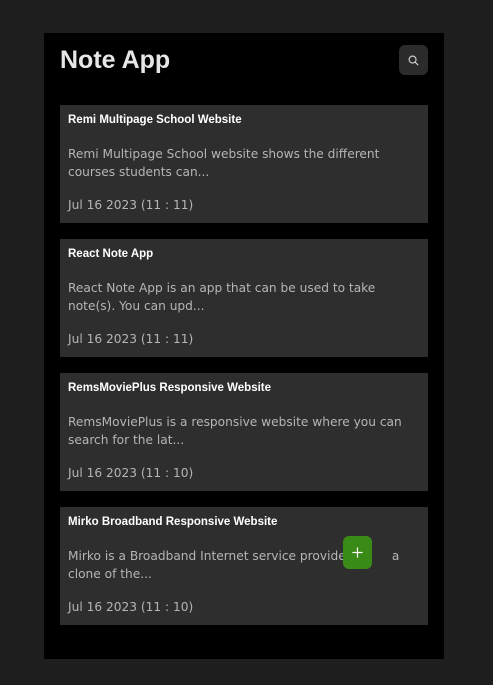  I want to click on search-button, so click(413, 60).